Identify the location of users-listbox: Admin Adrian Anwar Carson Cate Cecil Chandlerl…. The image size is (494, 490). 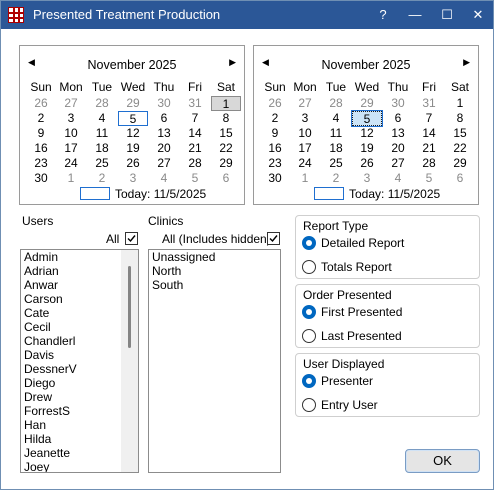
(79, 361).